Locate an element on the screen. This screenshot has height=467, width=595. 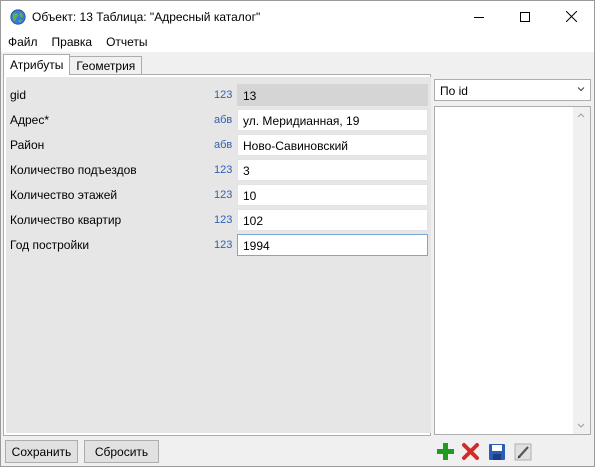
sort-dropdown-value: По id is located at coordinates (454, 91).